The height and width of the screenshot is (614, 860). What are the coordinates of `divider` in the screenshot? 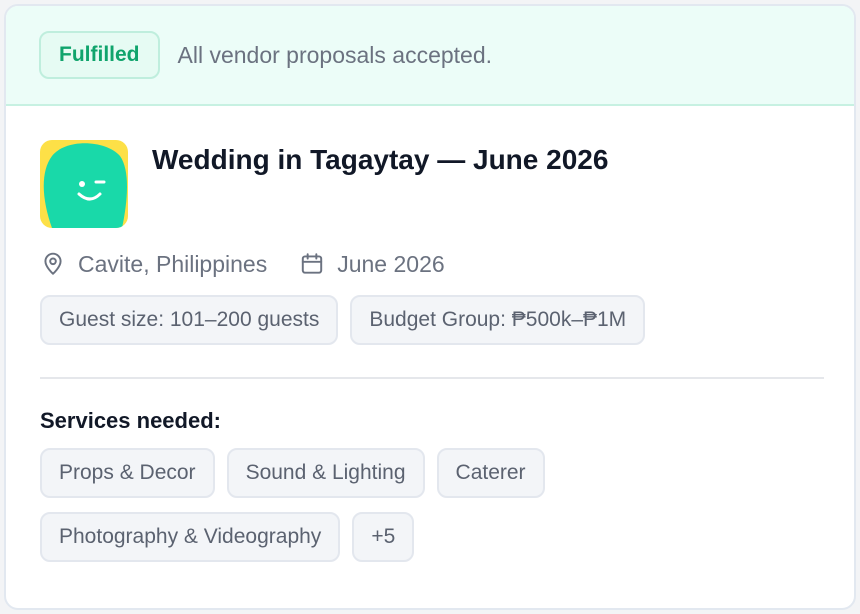 It's located at (432, 378).